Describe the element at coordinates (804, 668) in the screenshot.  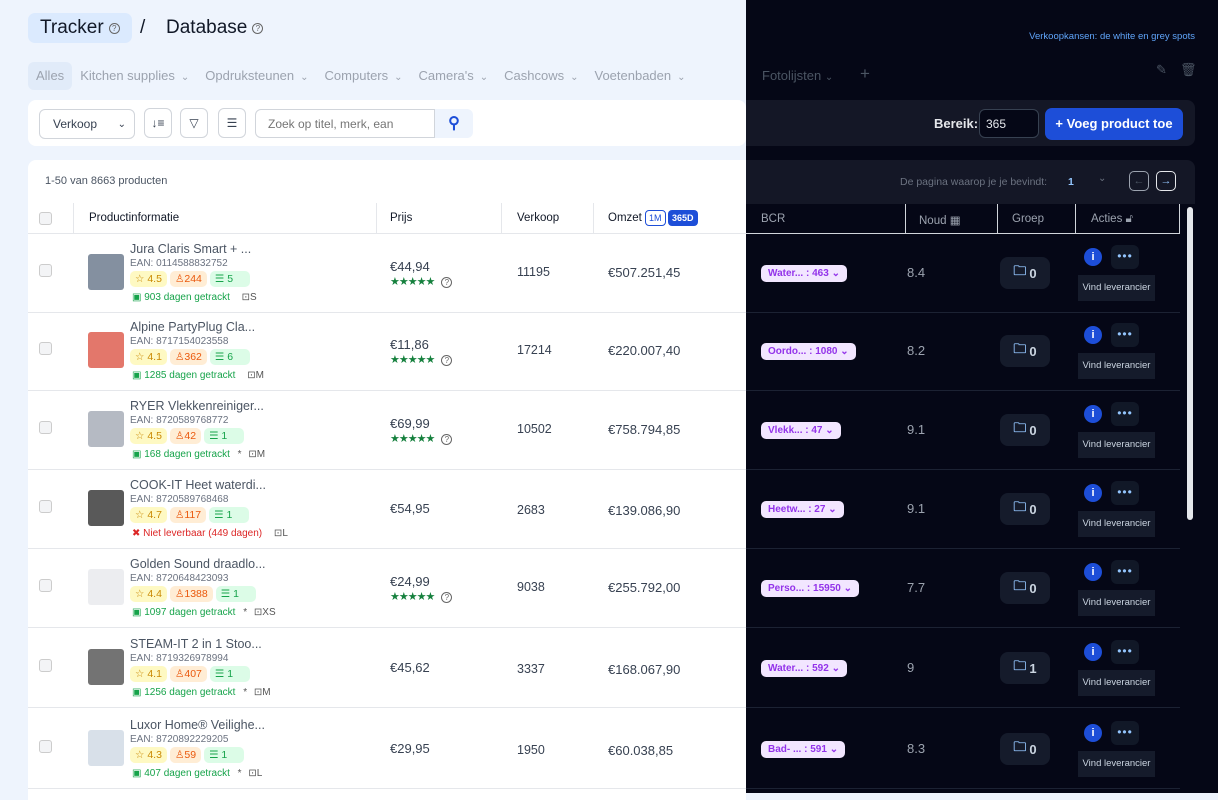
I see `bcr-dropdown: Water... : 592 ⌄` at that location.